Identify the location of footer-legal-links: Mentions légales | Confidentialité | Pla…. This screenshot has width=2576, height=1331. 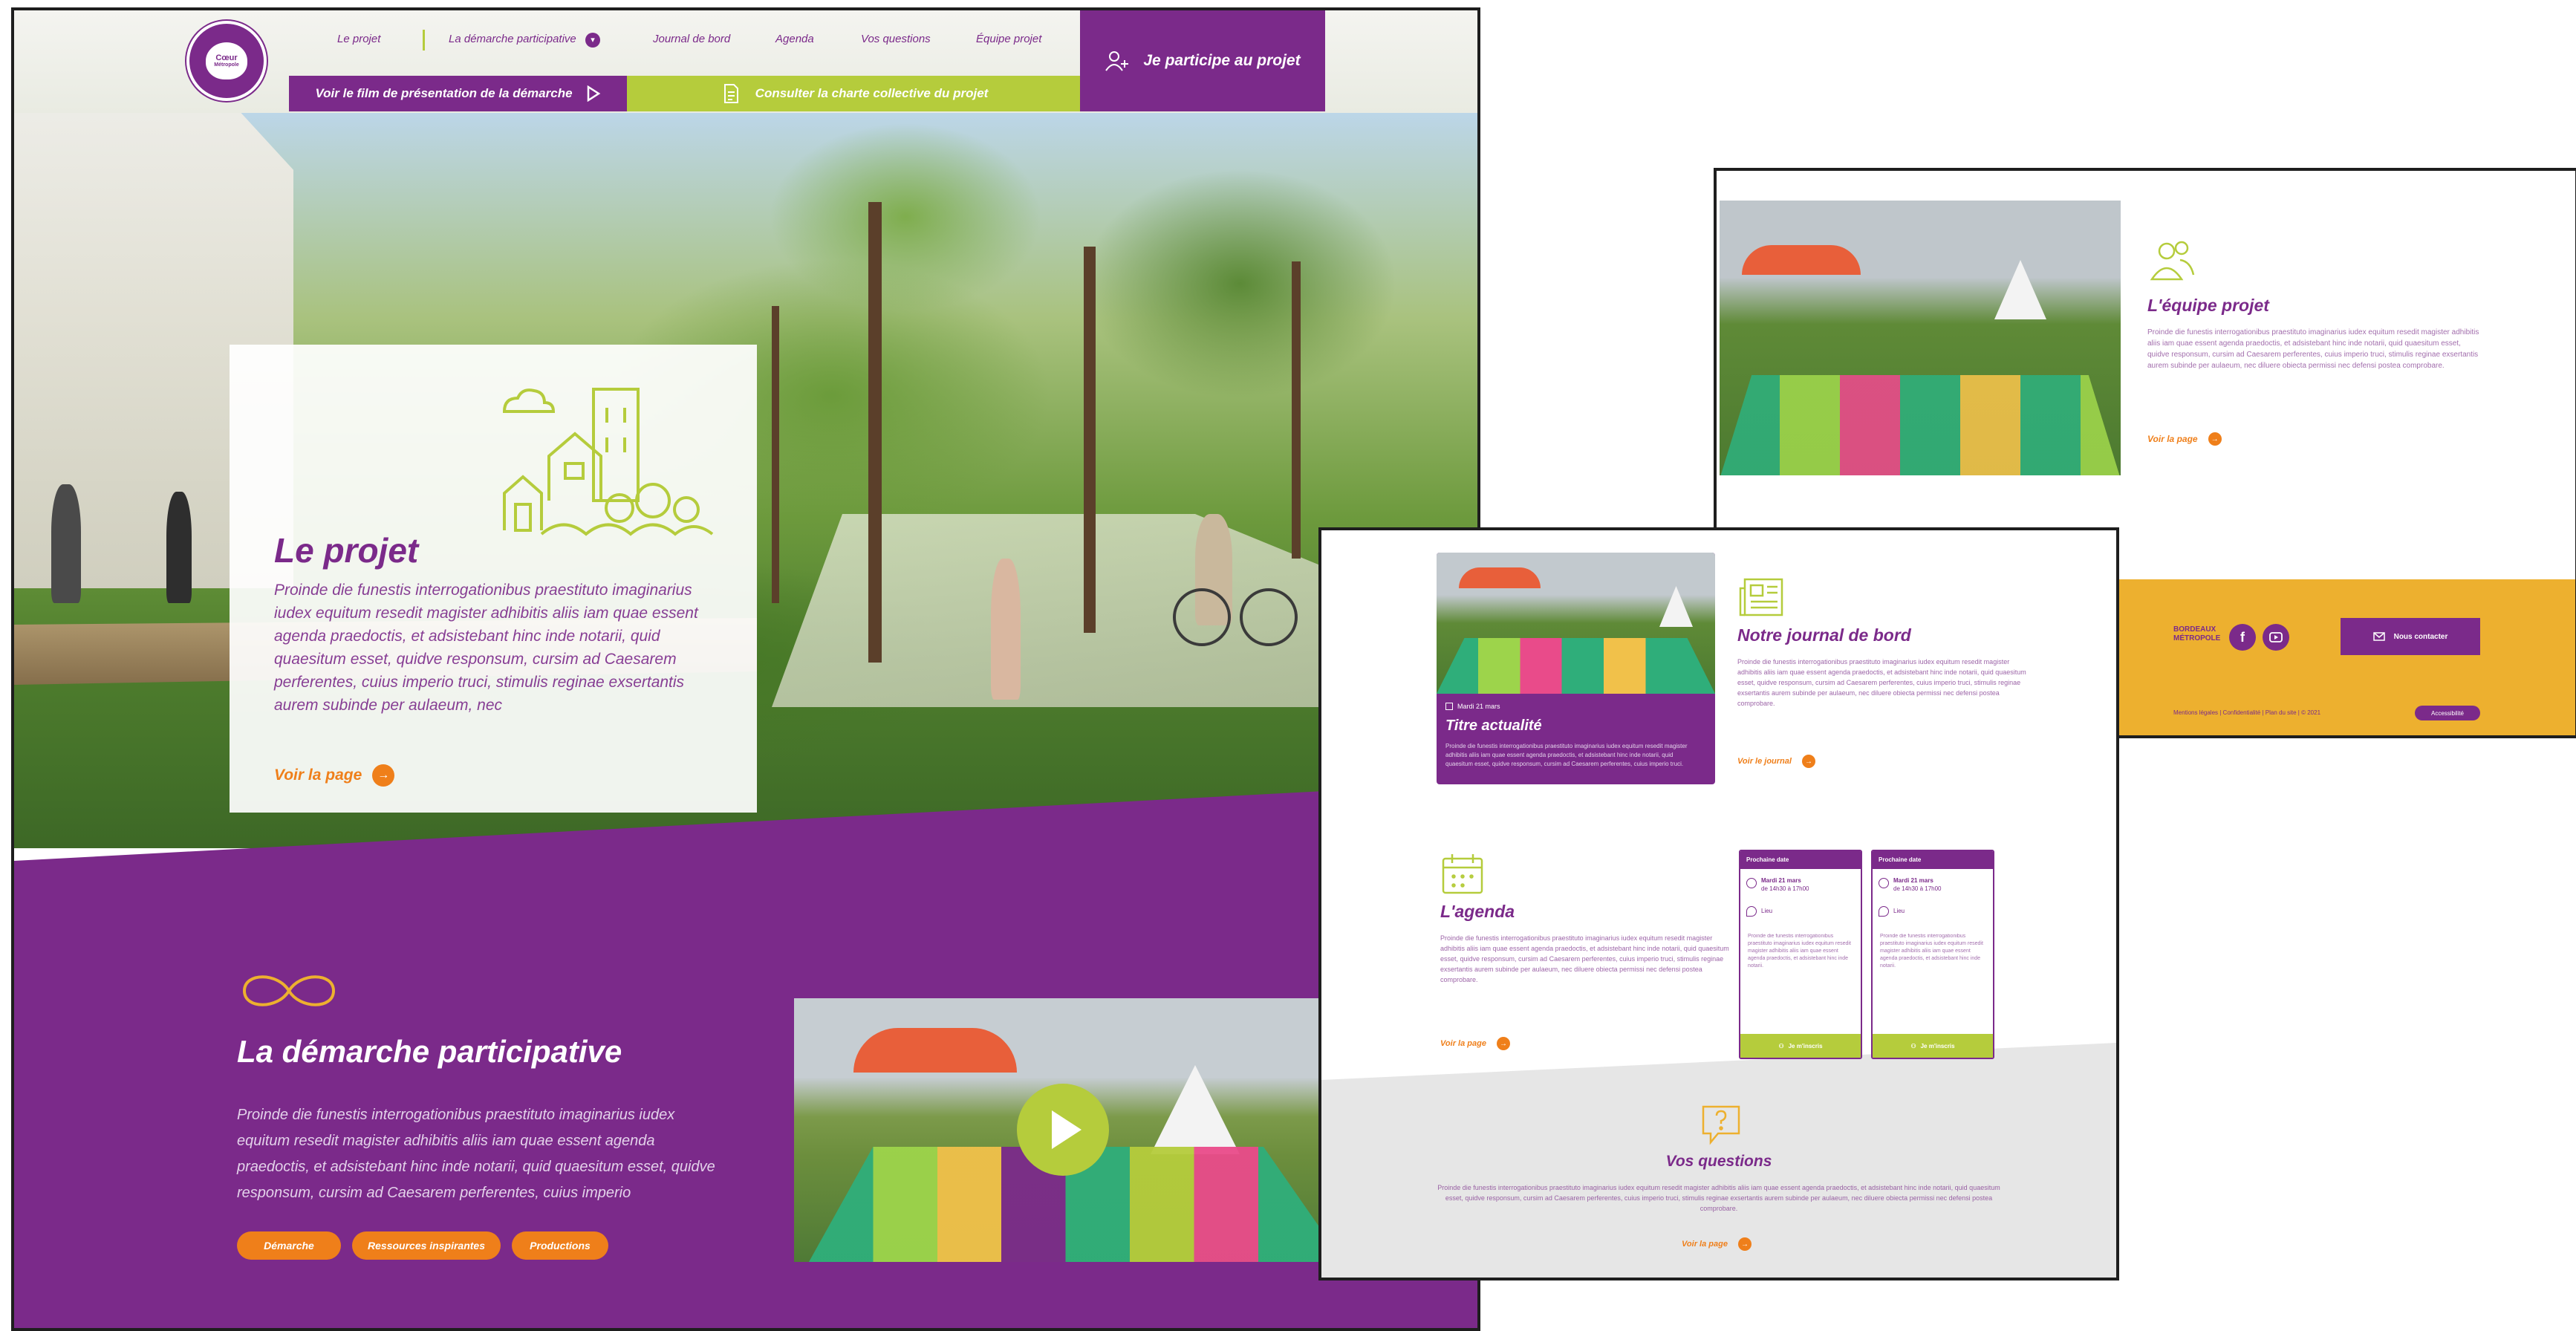
(2246, 712).